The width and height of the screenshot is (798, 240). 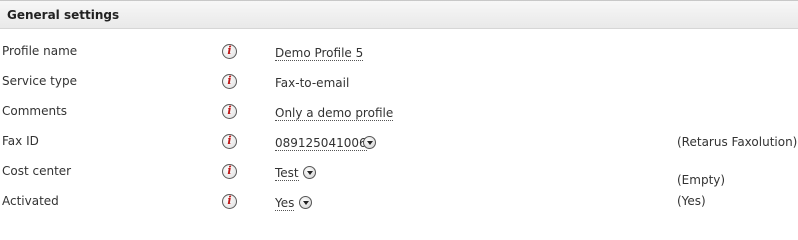 What do you see at coordinates (319, 53) in the screenshot?
I see `profile-name-value: Demo Profile 5` at bounding box center [319, 53].